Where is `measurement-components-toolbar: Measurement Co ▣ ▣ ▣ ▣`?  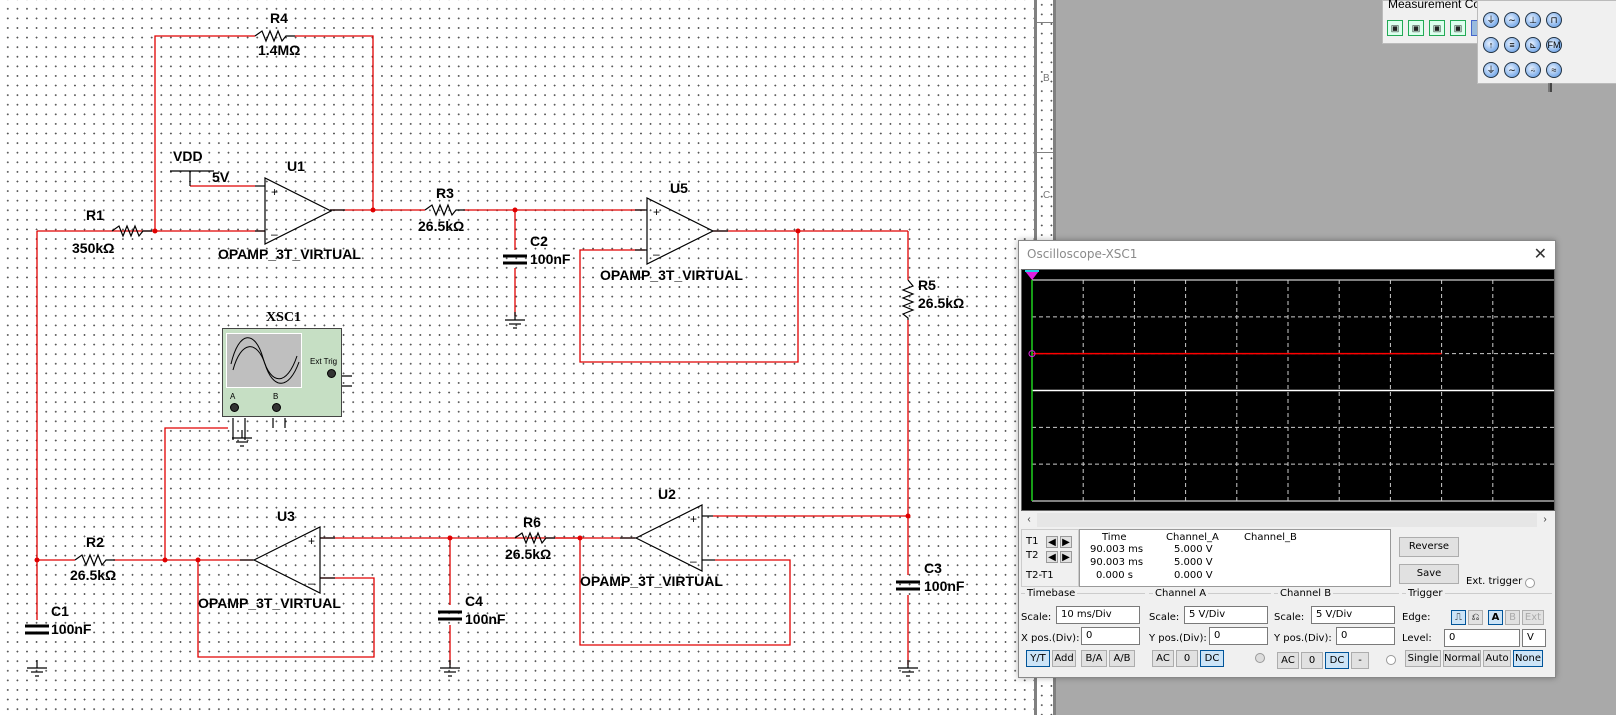 measurement-components-toolbar: Measurement Co ▣ ▣ ▣ ▣ is located at coordinates (1437, 22).